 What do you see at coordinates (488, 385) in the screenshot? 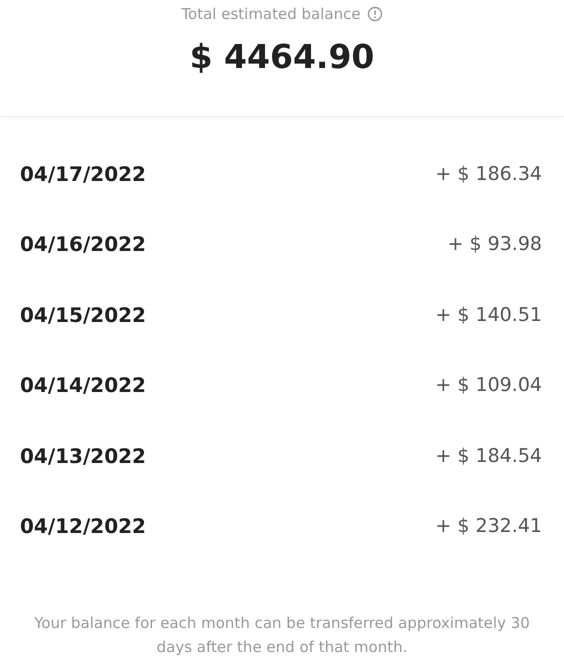
I see `entry-amount: + $ 109.04` at bounding box center [488, 385].